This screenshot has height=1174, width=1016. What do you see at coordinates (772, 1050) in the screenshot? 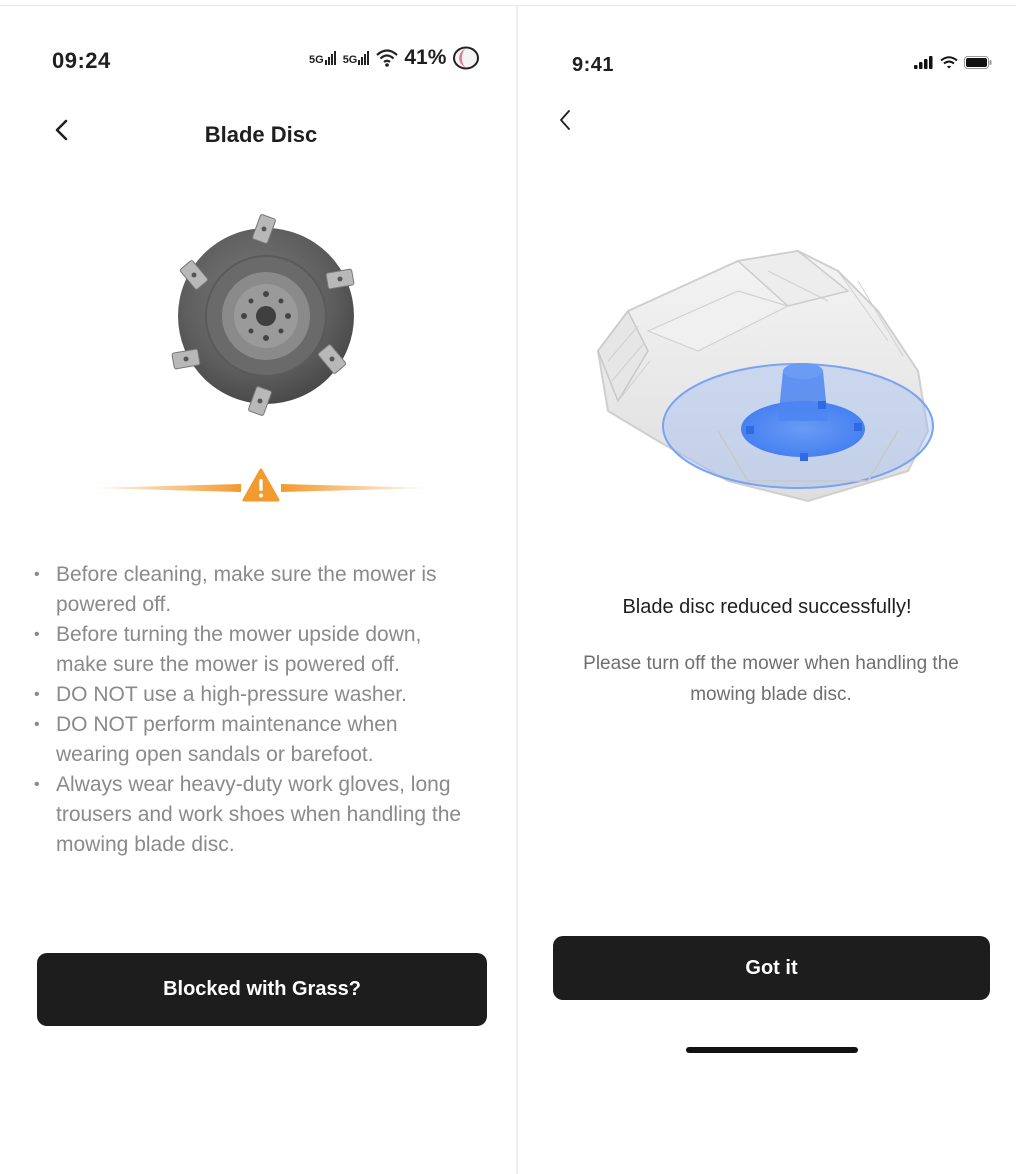
I see `home-indicator` at bounding box center [772, 1050].